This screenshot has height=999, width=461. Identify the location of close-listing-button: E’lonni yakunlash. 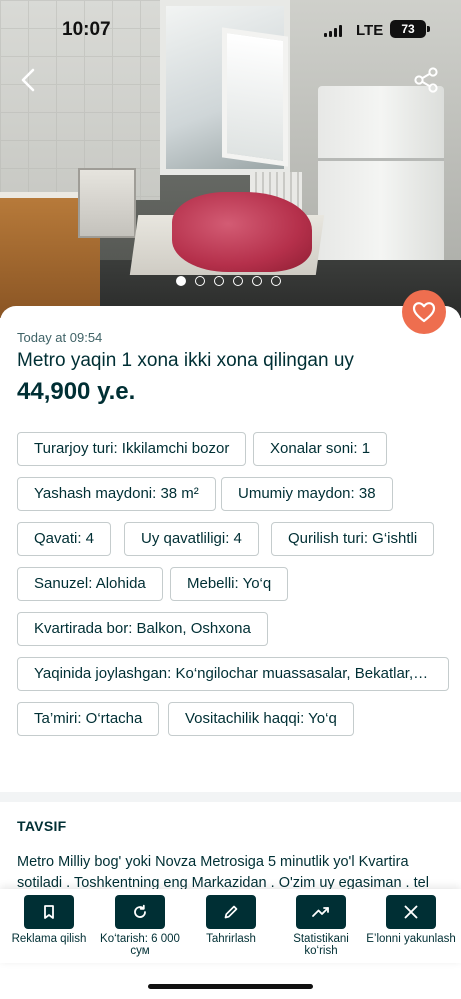
(411, 928).